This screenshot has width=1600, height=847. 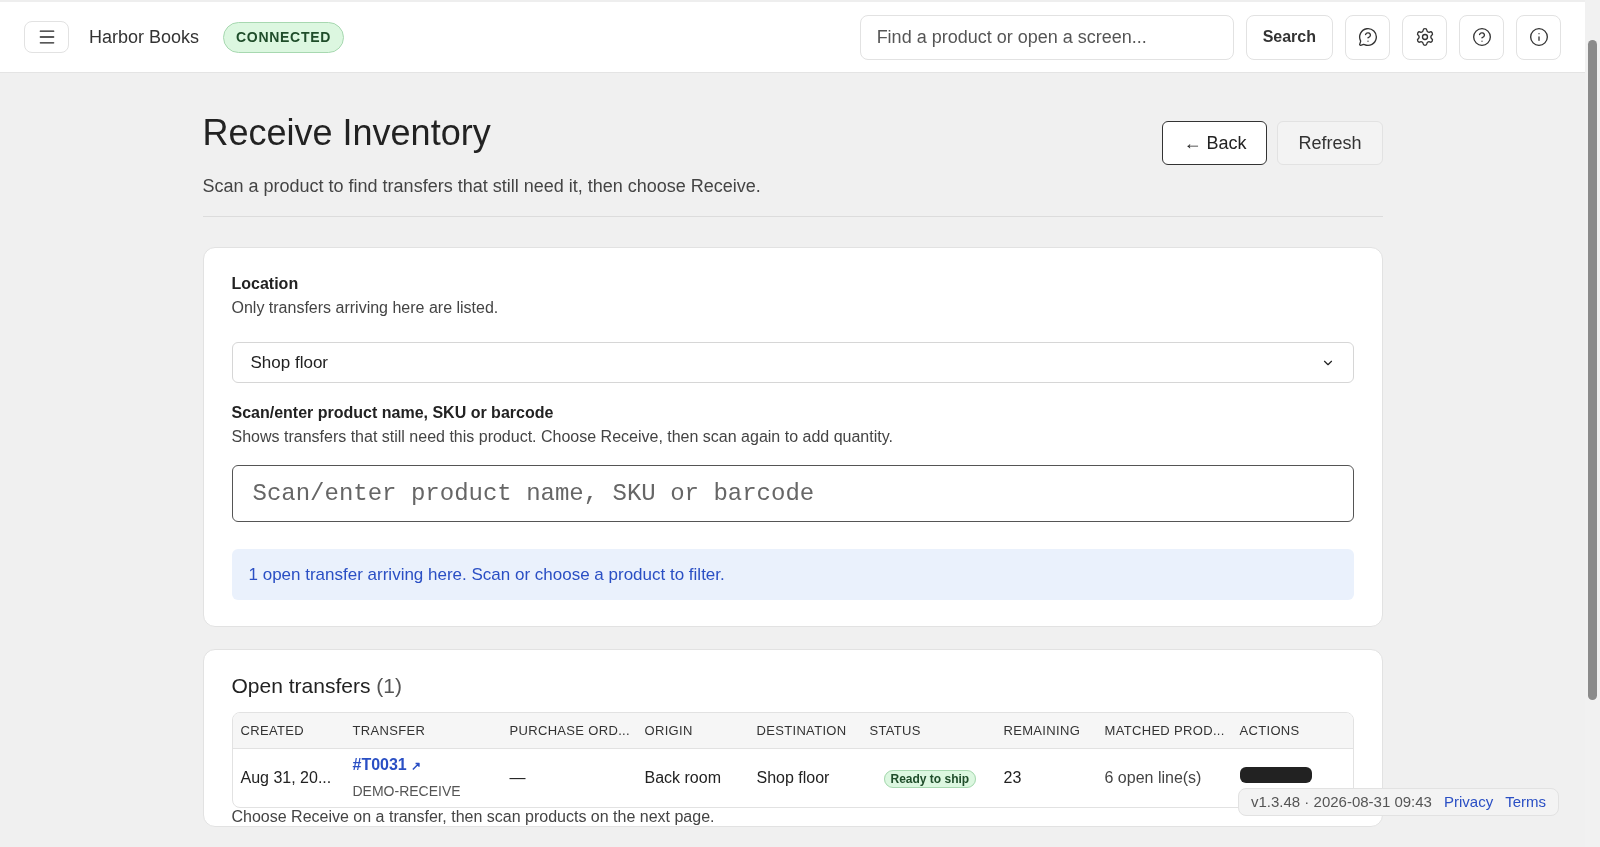 I want to click on help-icon, so click(x=1481, y=37).